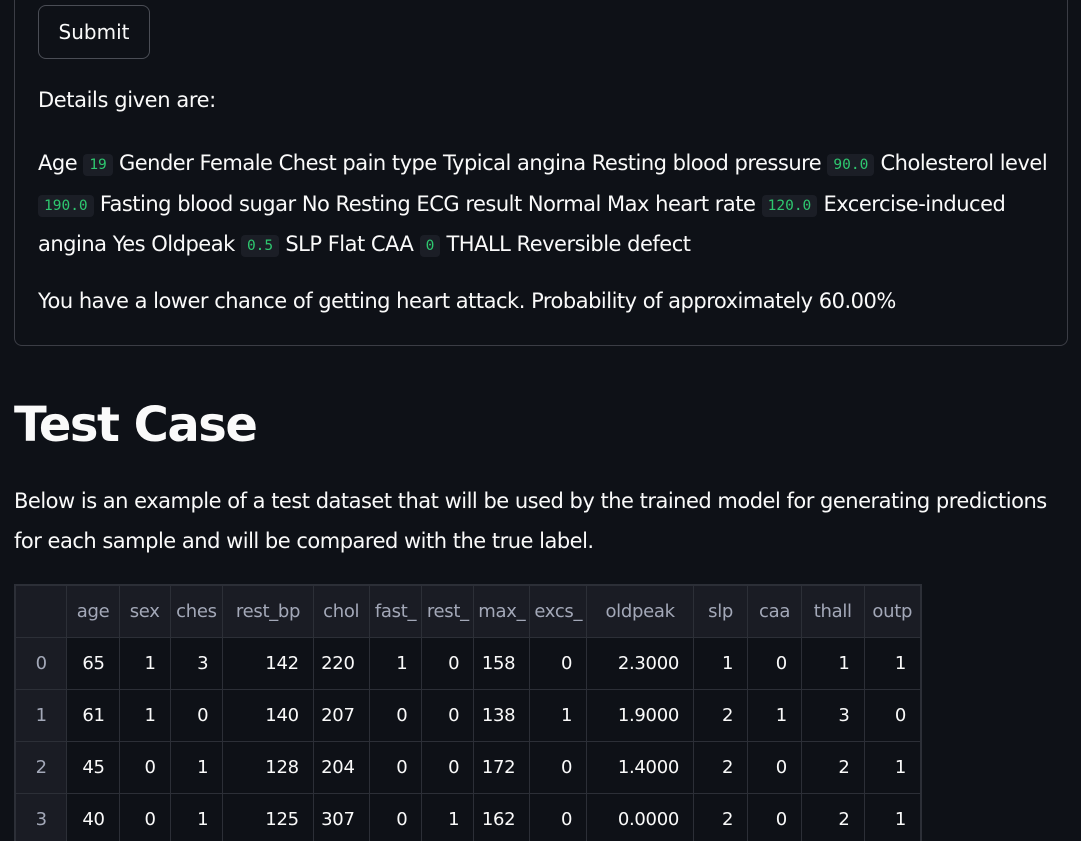 The width and height of the screenshot is (1081, 841). Describe the element at coordinates (136, 425) in the screenshot. I see `test-case-title: Test Case` at that location.